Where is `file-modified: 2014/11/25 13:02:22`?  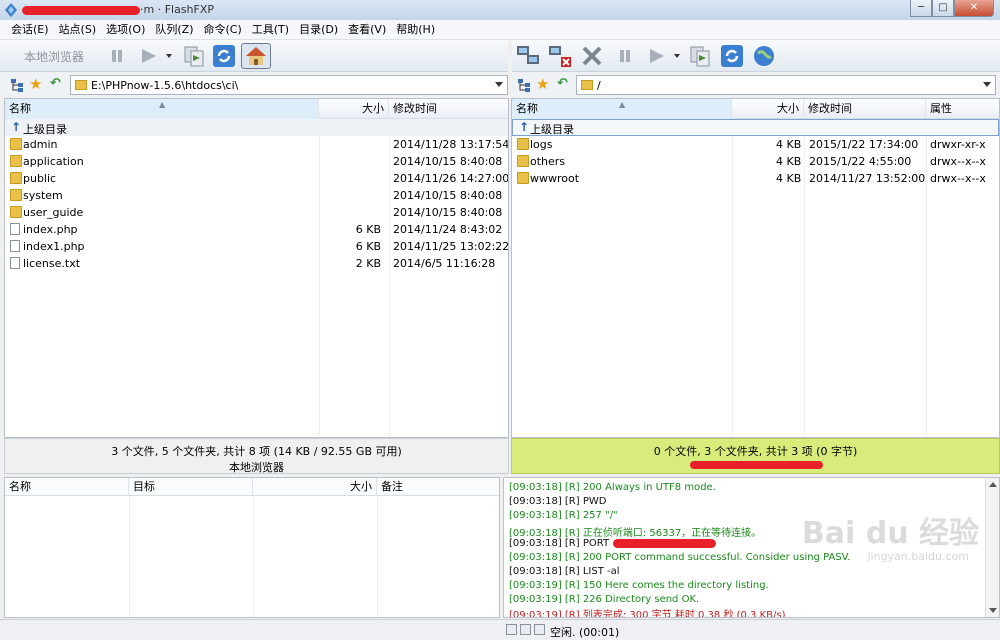
file-modified: 2014/11/25 13:02:22 is located at coordinates (451, 246).